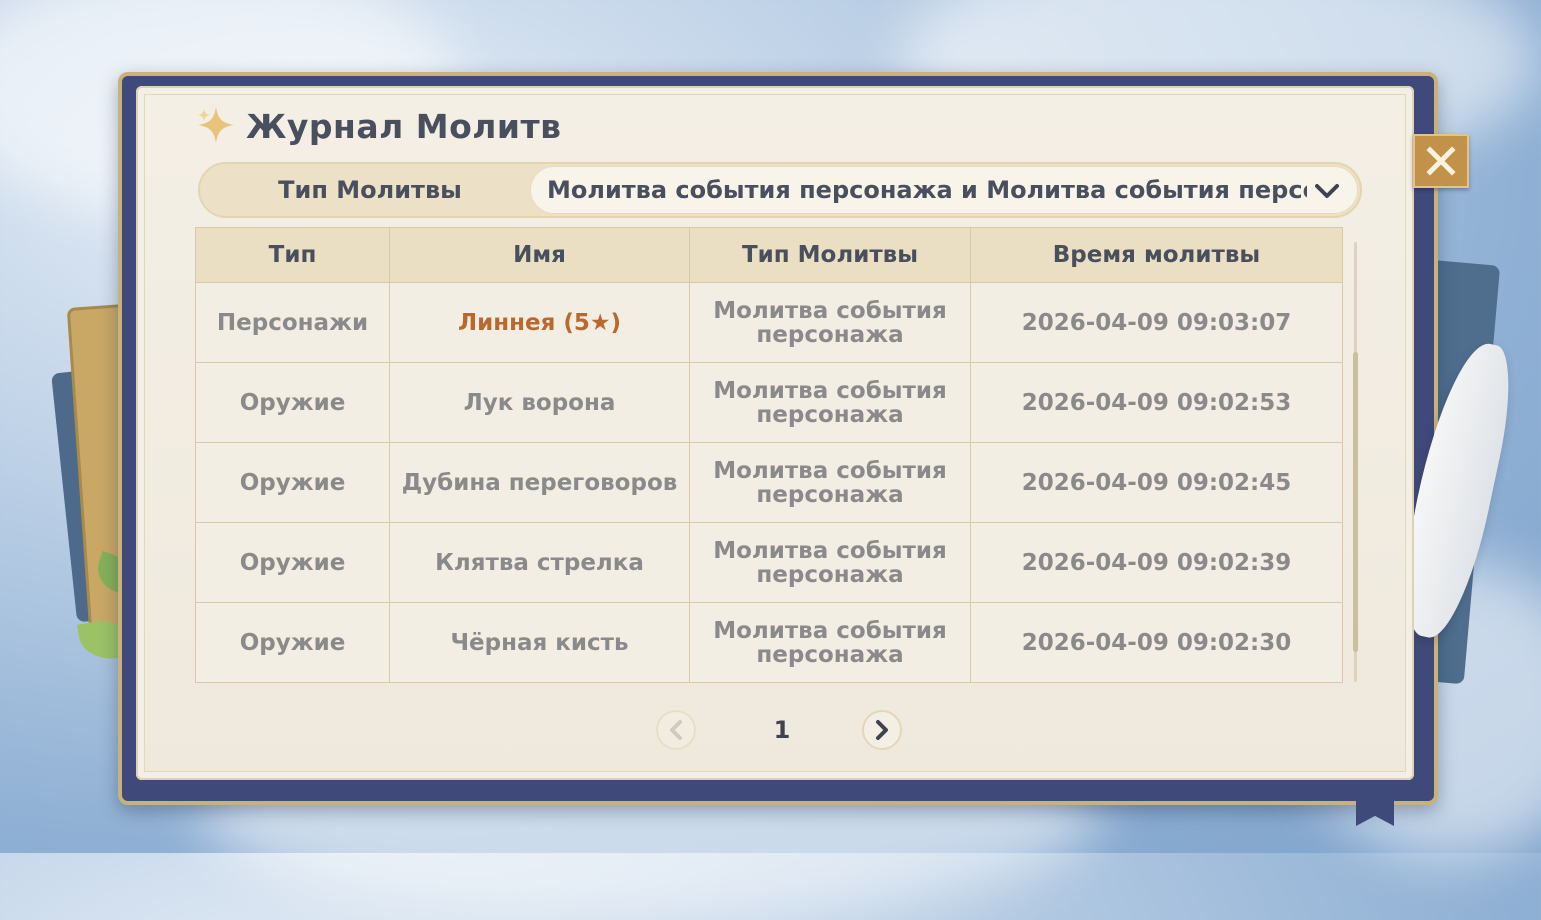  I want to click on current-page-number: 1, so click(782, 730).